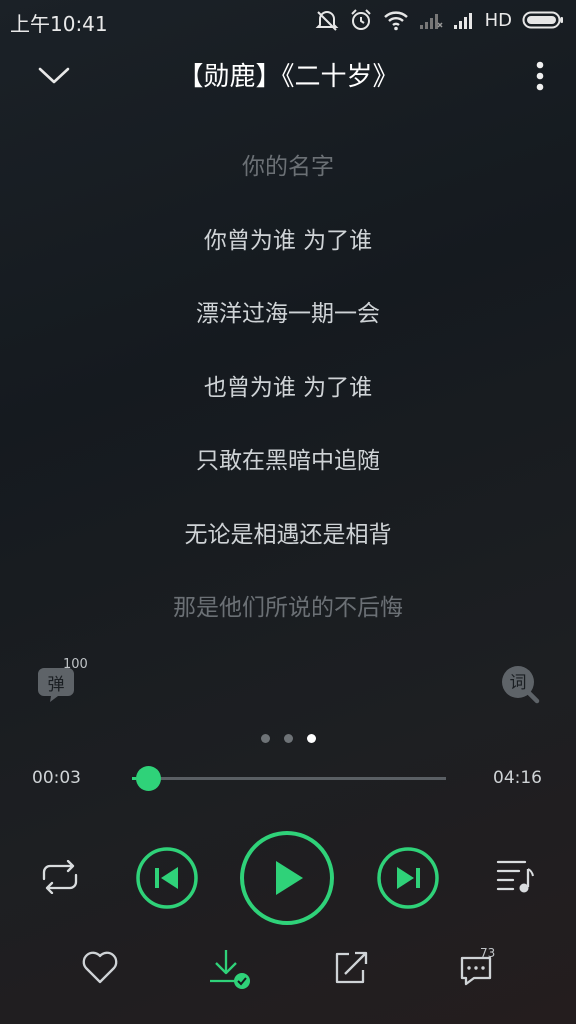 This screenshot has width=576, height=1024. I want to click on battery-icon, so click(542, 20).